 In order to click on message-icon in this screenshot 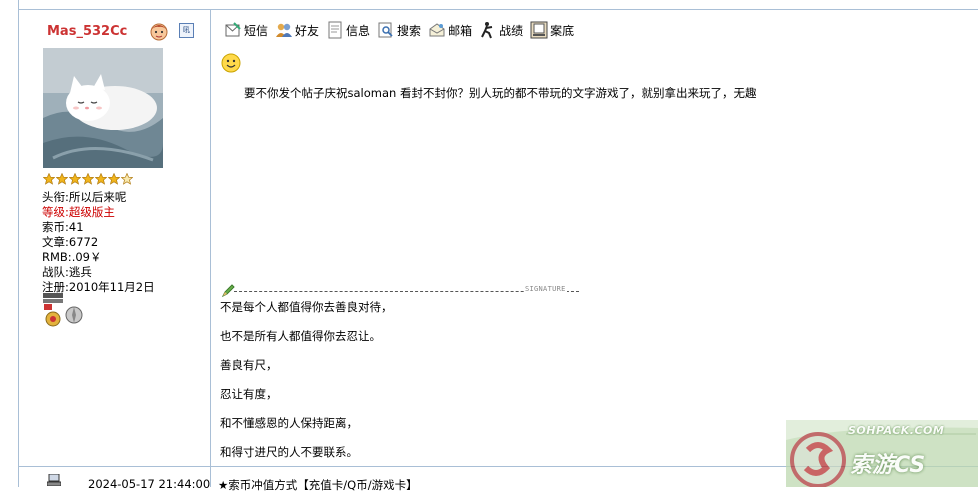, I will do `click(233, 29)`.